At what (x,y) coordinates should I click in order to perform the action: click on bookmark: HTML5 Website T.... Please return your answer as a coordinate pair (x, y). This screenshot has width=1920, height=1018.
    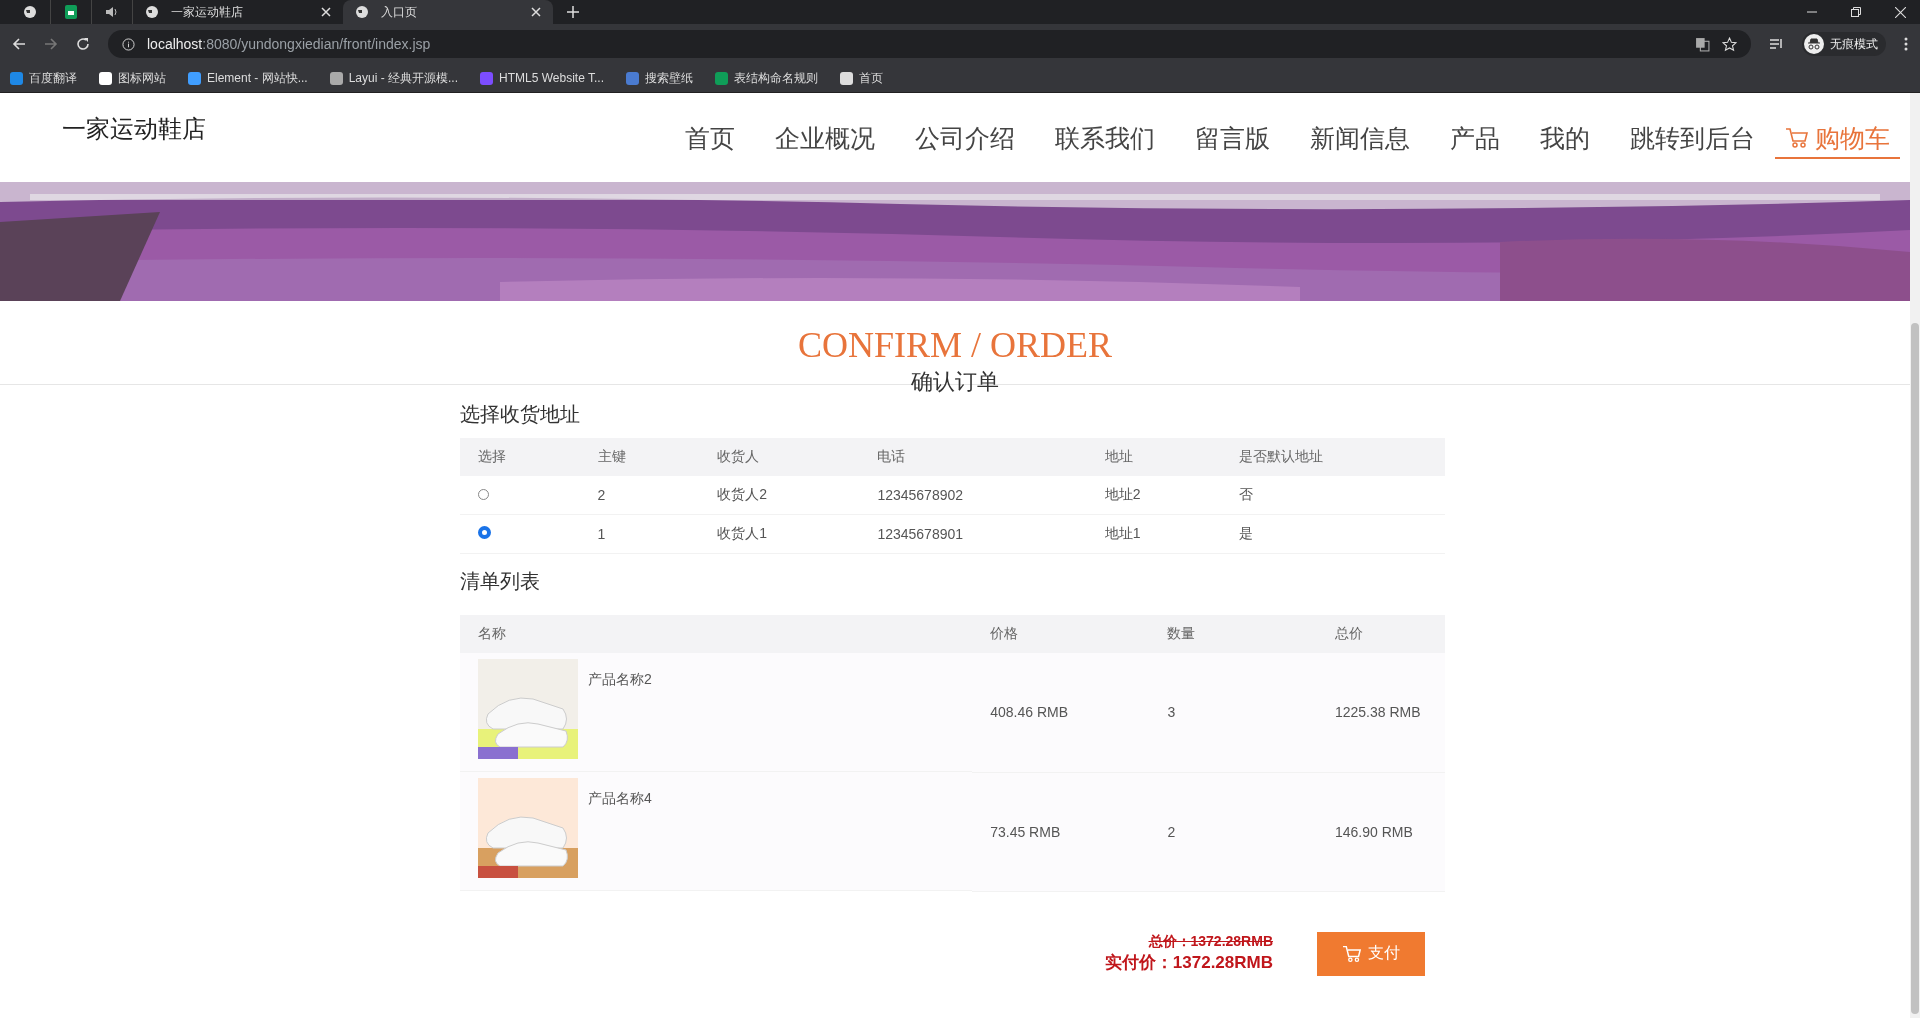
    Looking at the image, I should click on (542, 78).